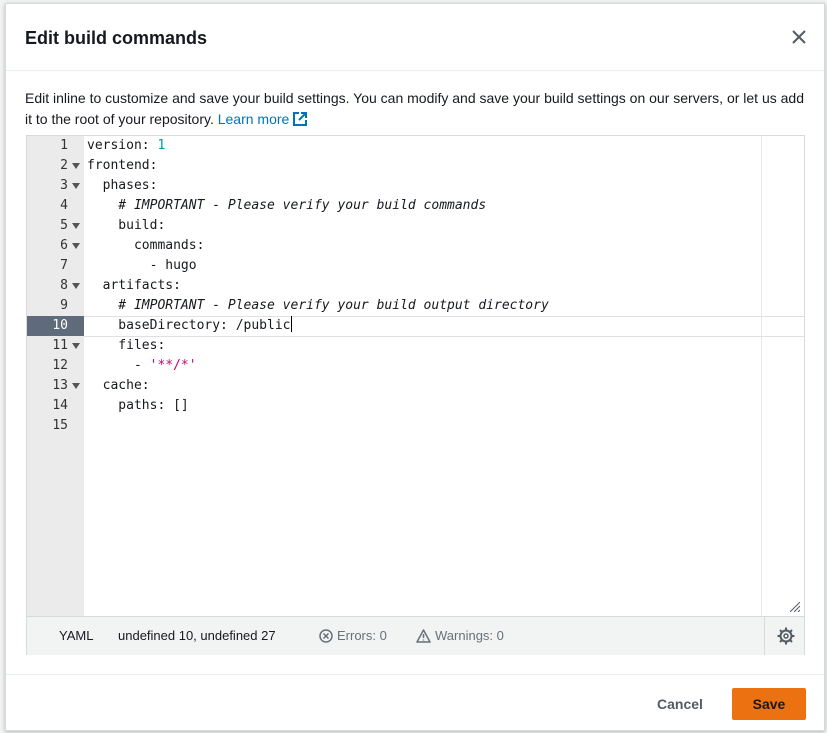 This screenshot has width=827, height=733. What do you see at coordinates (55, 186) in the screenshot?
I see `gutter-row: 3` at bounding box center [55, 186].